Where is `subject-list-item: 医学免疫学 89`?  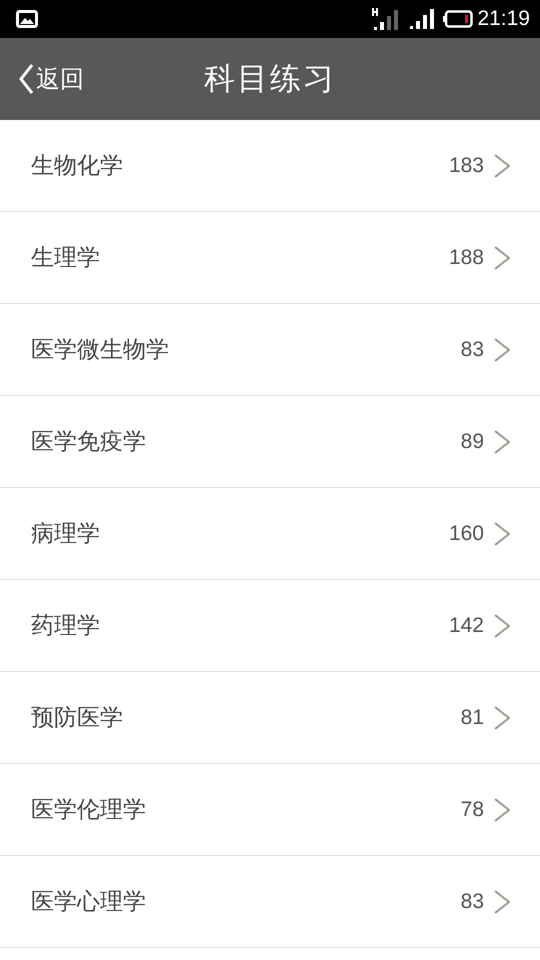 subject-list-item: 医学免疫学 89 is located at coordinates (270, 442).